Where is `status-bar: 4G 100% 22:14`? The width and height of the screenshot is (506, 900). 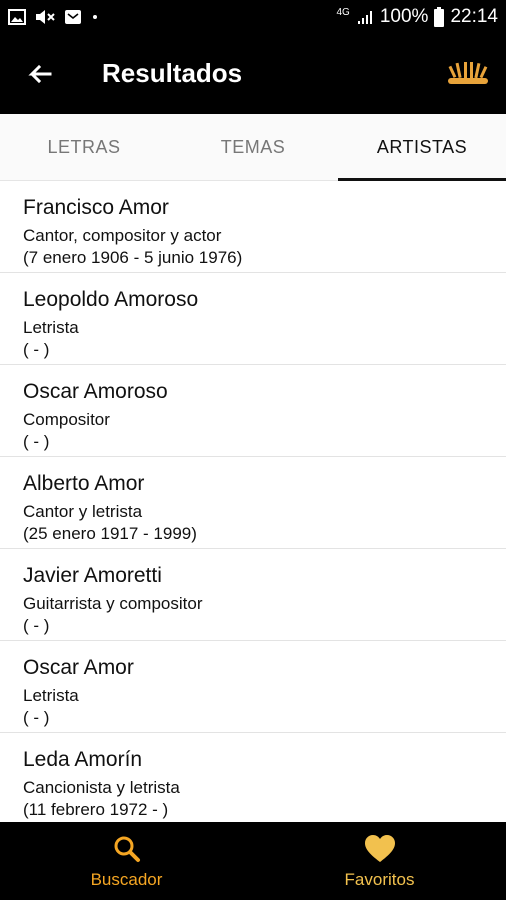
status-bar: 4G 100% 22:14 is located at coordinates (253, 18).